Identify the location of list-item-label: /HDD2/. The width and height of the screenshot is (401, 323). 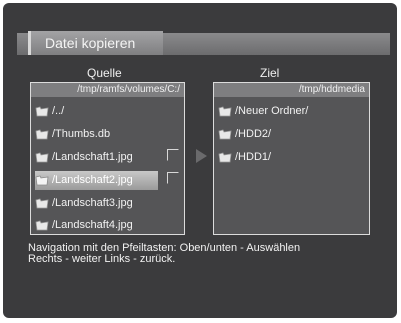
(253, 134).